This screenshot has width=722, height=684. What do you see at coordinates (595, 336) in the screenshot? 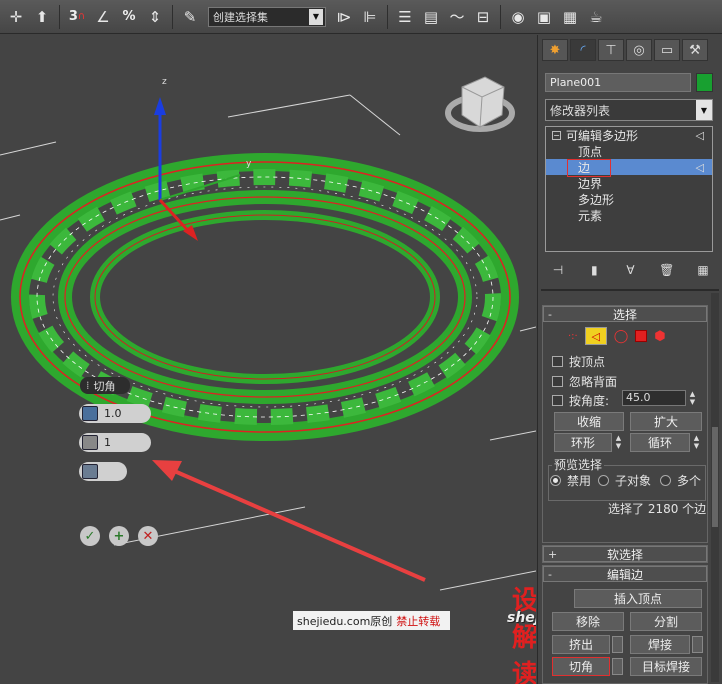
I see `edge-mode-icon: ◁` at bounding box center [595, 336].